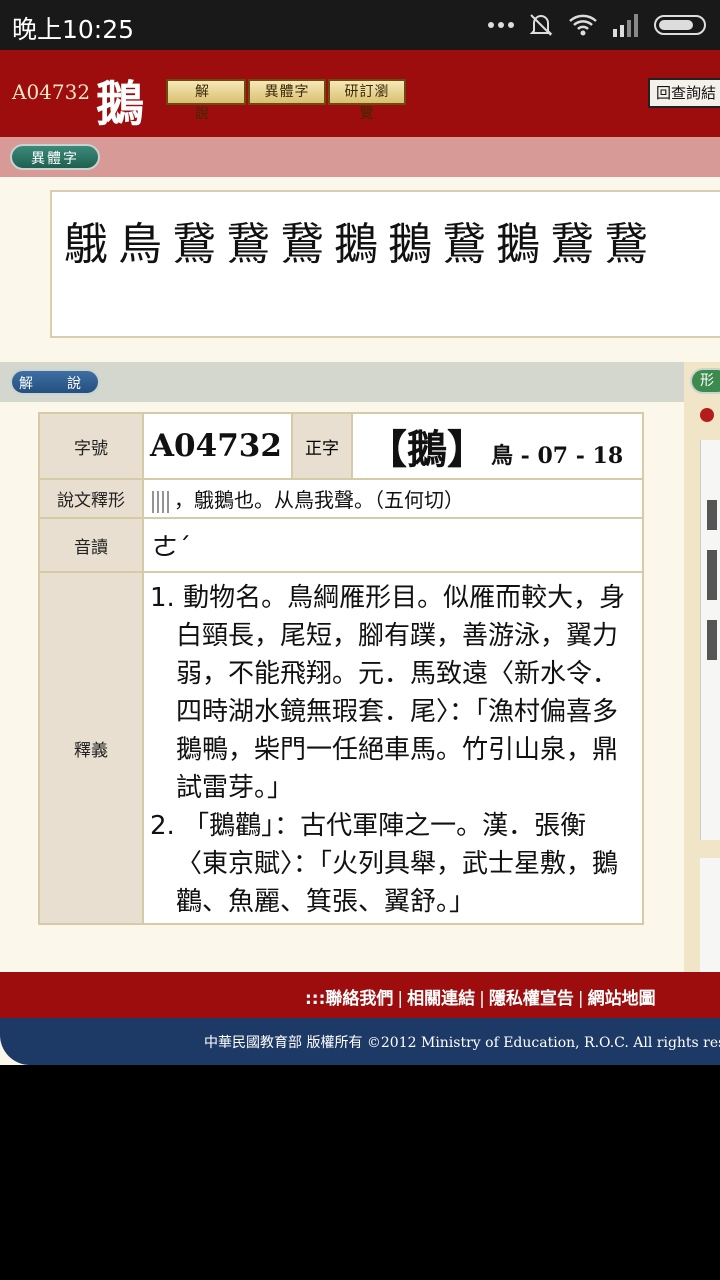 The width and height of the screenshot is (720, 1280). I want to click on variant-section-bar: 異體字, so click(360, 157).